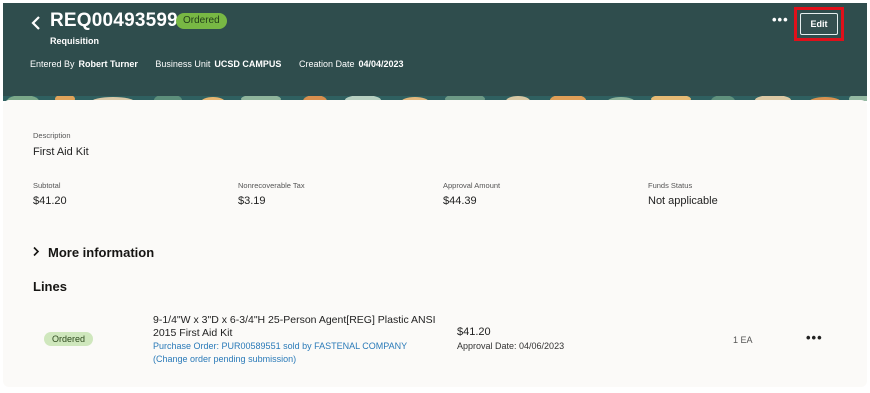  I want to click on description-label: Description, so click(52, 135).